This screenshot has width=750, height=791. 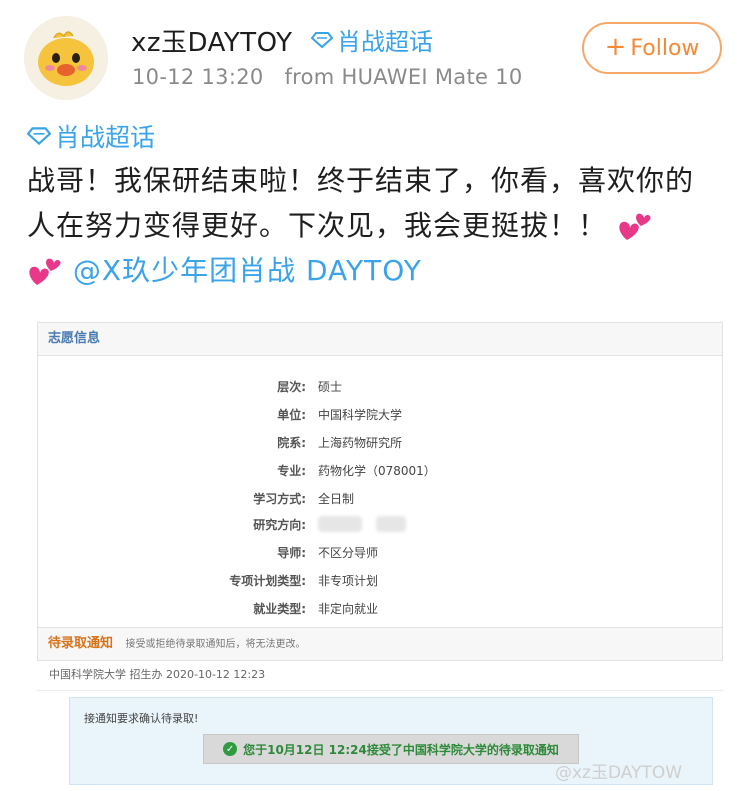 I want to click on row-value: 非定向就业, so click(x=348, y=609).